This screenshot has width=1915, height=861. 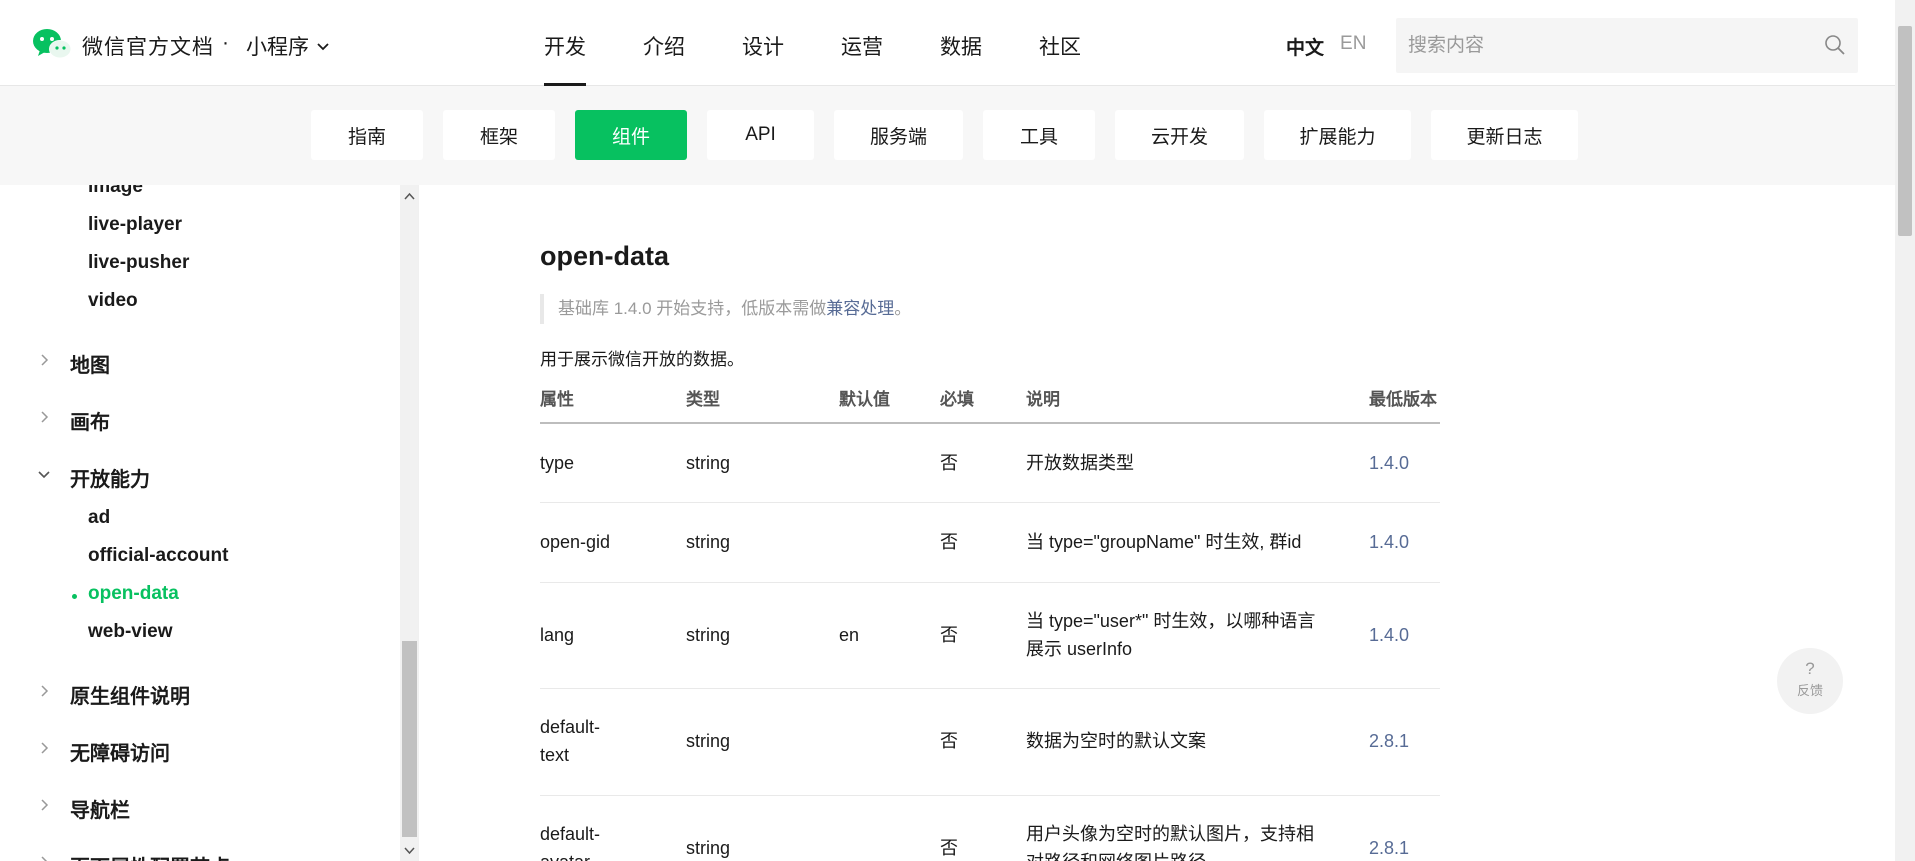 I want to click on component-description: 用于展示微信开放的数据。, so click(x=642, y=359).